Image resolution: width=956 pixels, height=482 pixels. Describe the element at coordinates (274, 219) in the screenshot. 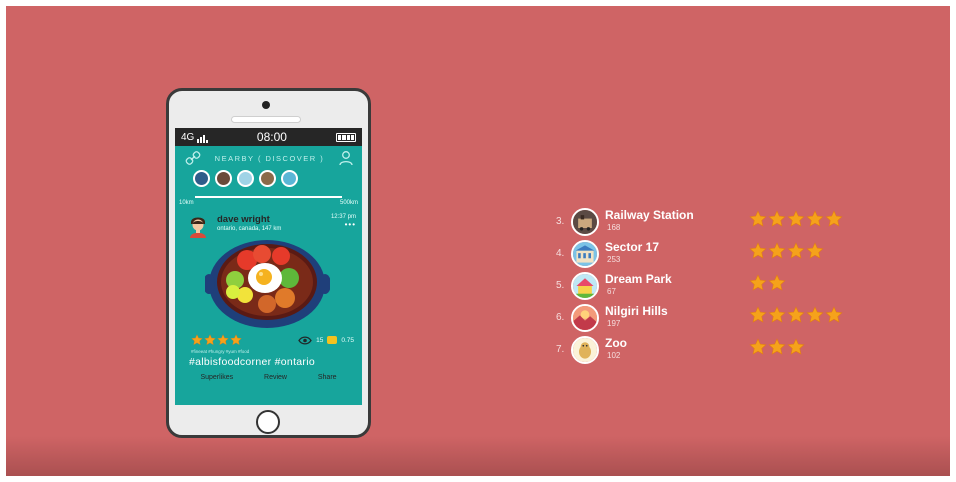

I see `post-username: dave wright` at that location.